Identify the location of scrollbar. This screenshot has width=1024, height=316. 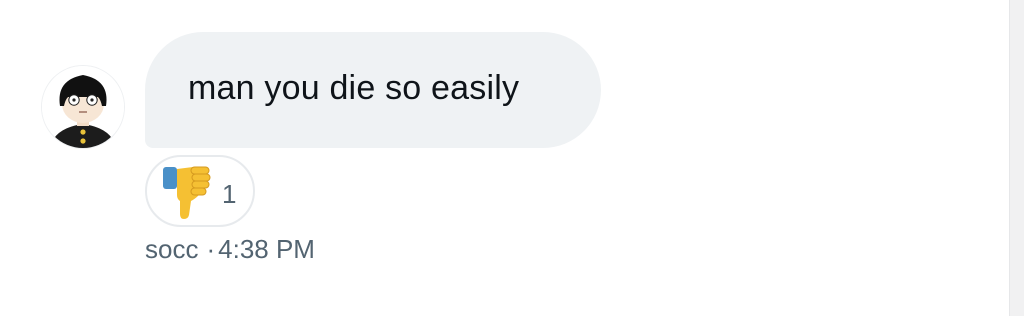
(1016, 158).